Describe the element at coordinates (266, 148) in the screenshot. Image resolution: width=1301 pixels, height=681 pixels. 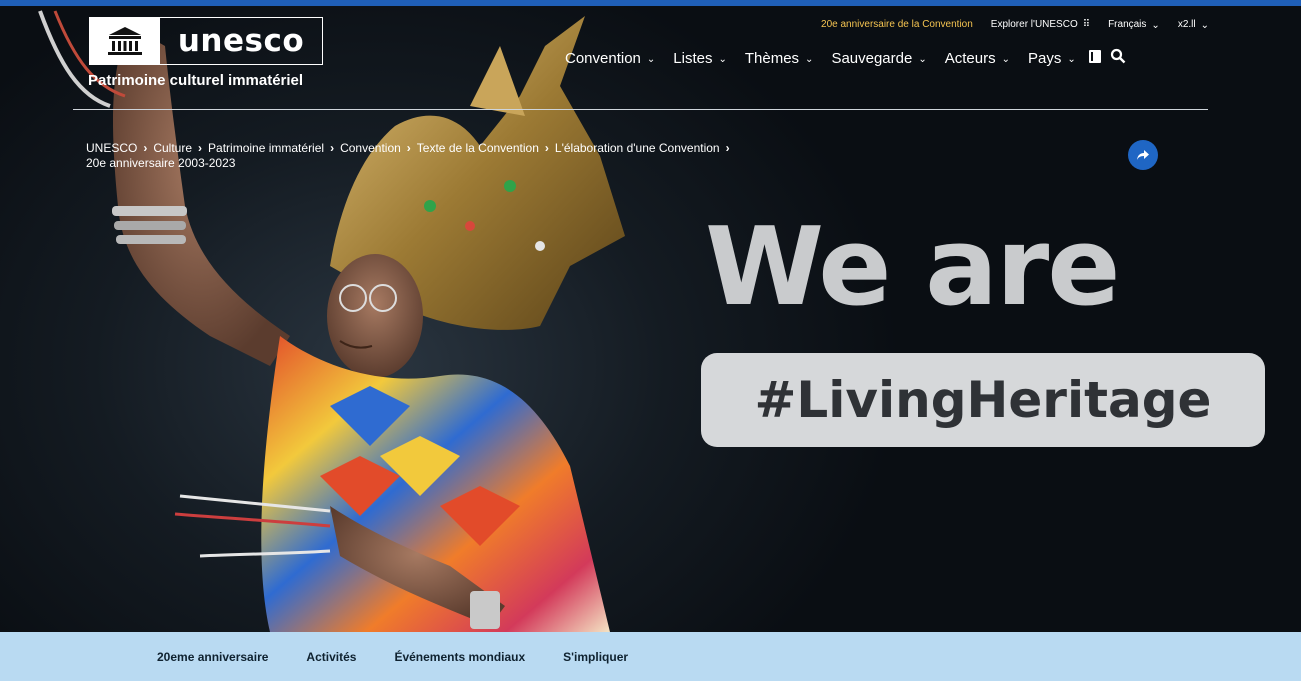
I see `breadcrumb-item: Patrimoine immatériel` at that location.